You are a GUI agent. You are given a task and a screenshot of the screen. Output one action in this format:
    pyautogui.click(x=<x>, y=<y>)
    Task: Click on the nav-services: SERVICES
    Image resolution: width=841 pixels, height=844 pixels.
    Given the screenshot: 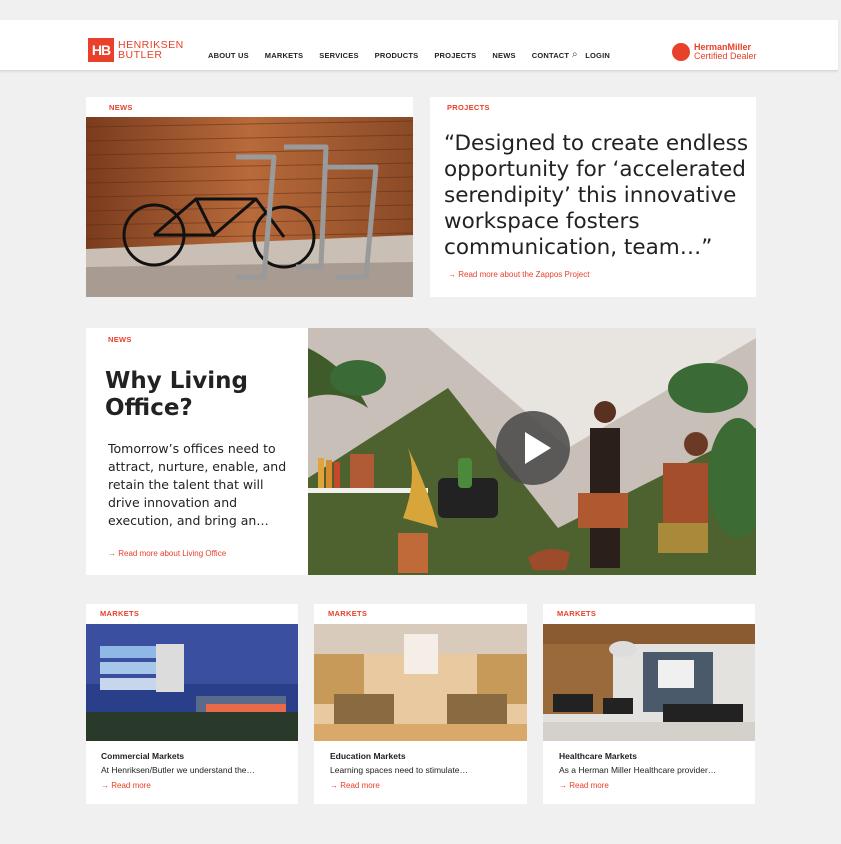 What is the action you would take?
    pyautogui.click(x=338, y=55)
    